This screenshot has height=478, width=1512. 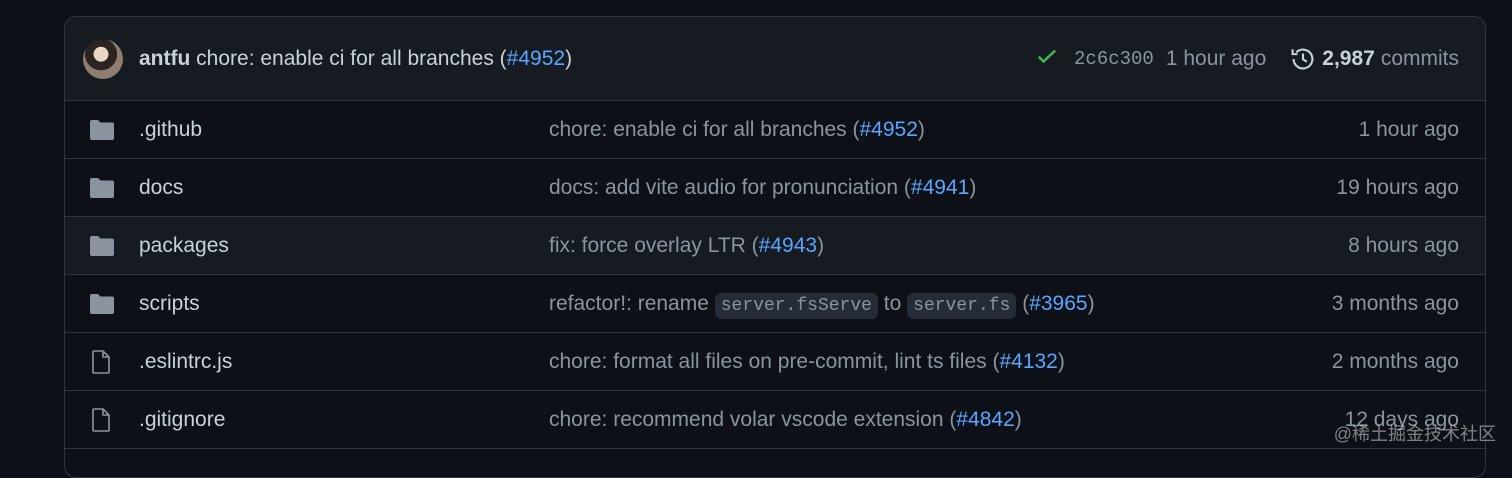 What do you see at coordinates (962, 305) in the screenshot?
I see `inline-code: server.fs` at bounding box center [962, 305].